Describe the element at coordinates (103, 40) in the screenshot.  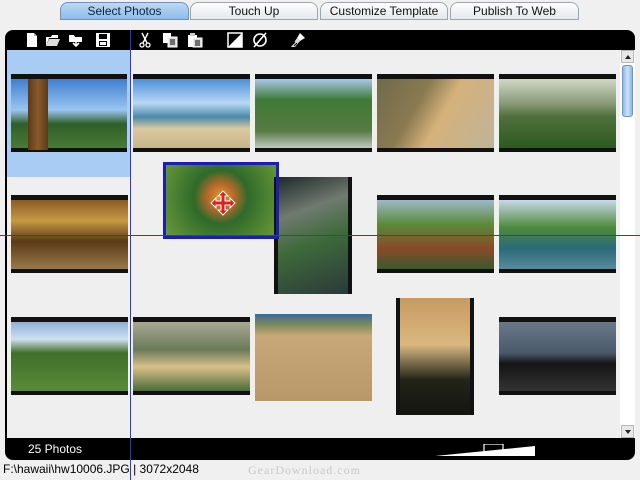
I see `save-icon` at that location.